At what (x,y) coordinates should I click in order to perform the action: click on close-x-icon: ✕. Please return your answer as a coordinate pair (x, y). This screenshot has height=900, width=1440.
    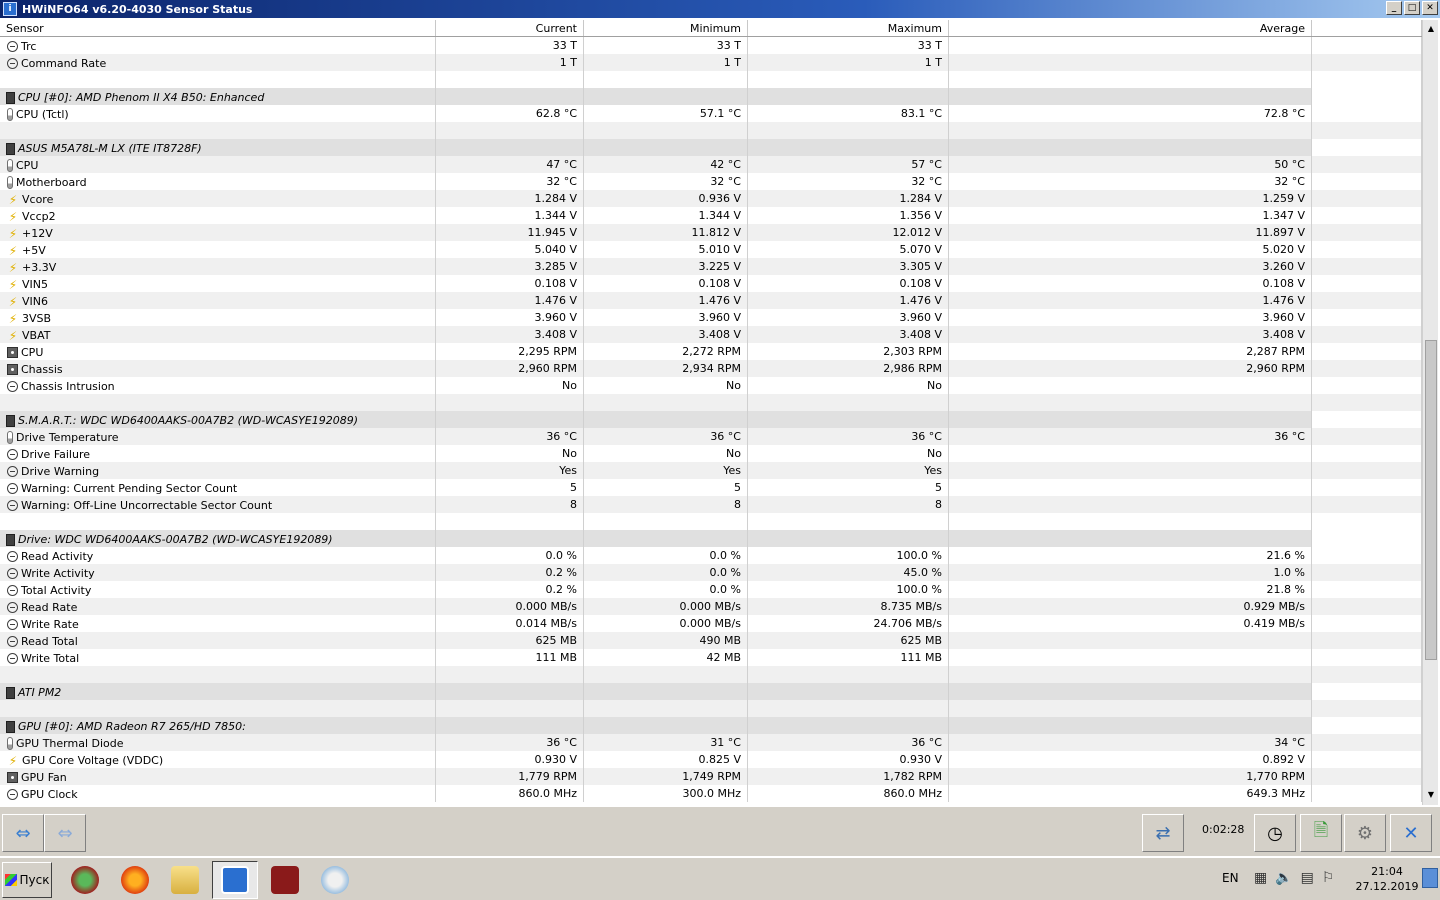
    Looking at the image, I should click on (1411, 833).